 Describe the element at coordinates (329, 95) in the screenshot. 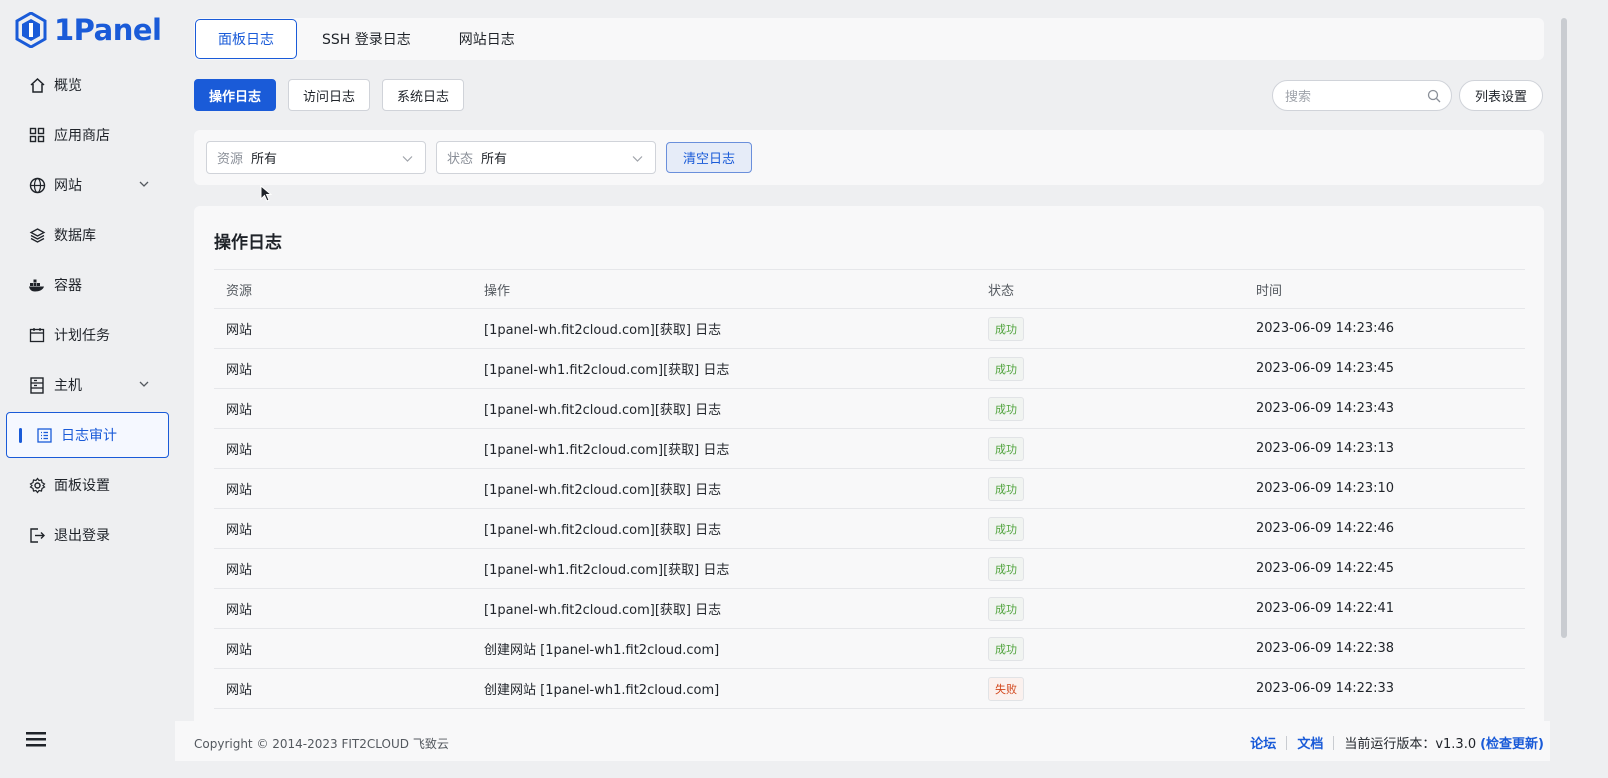

I see `tab-access-log: 访问日志` at that location.